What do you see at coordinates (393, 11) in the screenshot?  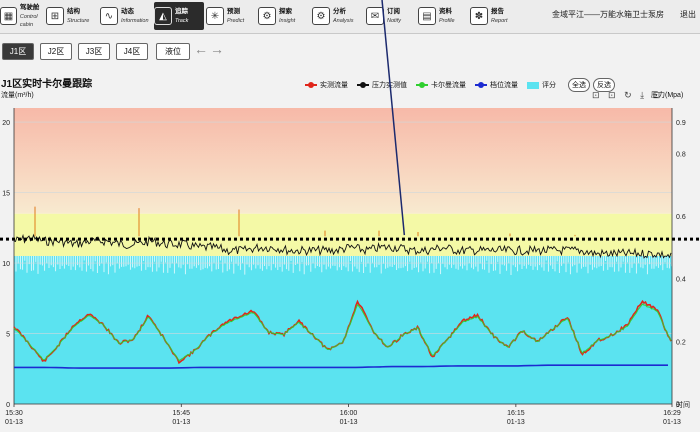 I see `nav-label: 订阅` at bounding box center [393, 11].